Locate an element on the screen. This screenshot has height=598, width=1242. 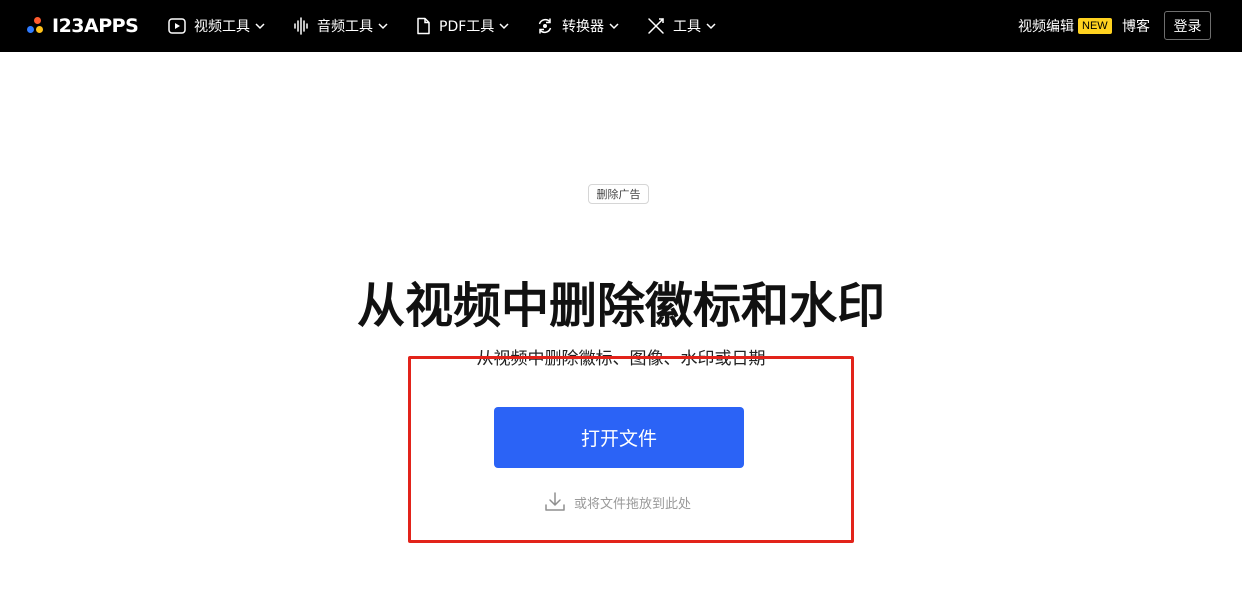
nav-label: 音频工具 is located at coordinates (345, 27).